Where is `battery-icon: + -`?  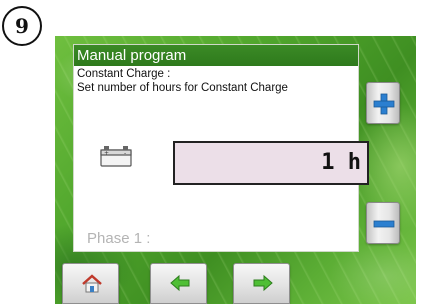
battery-icon: + - is located at coordinates (116, 156).